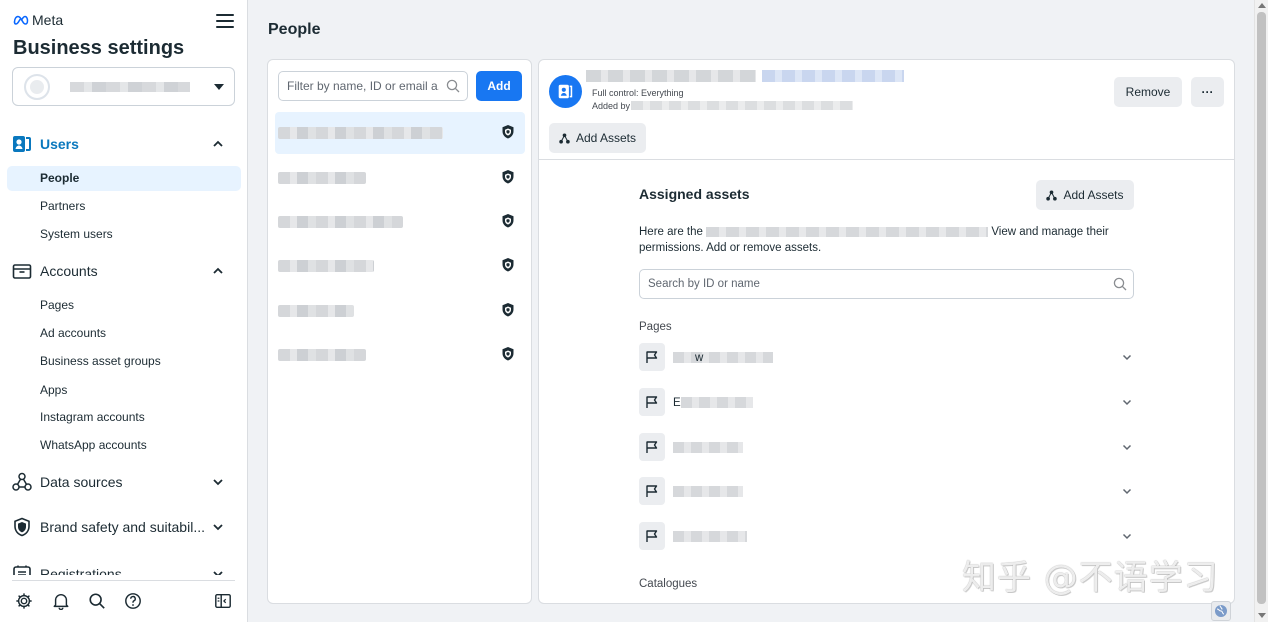 This screenshot has height=622, width=1268. Describe the element at coordinates (730, 248) in the screenshot. I see `desc-line2: permissions. Add or remove assets.` at that location.